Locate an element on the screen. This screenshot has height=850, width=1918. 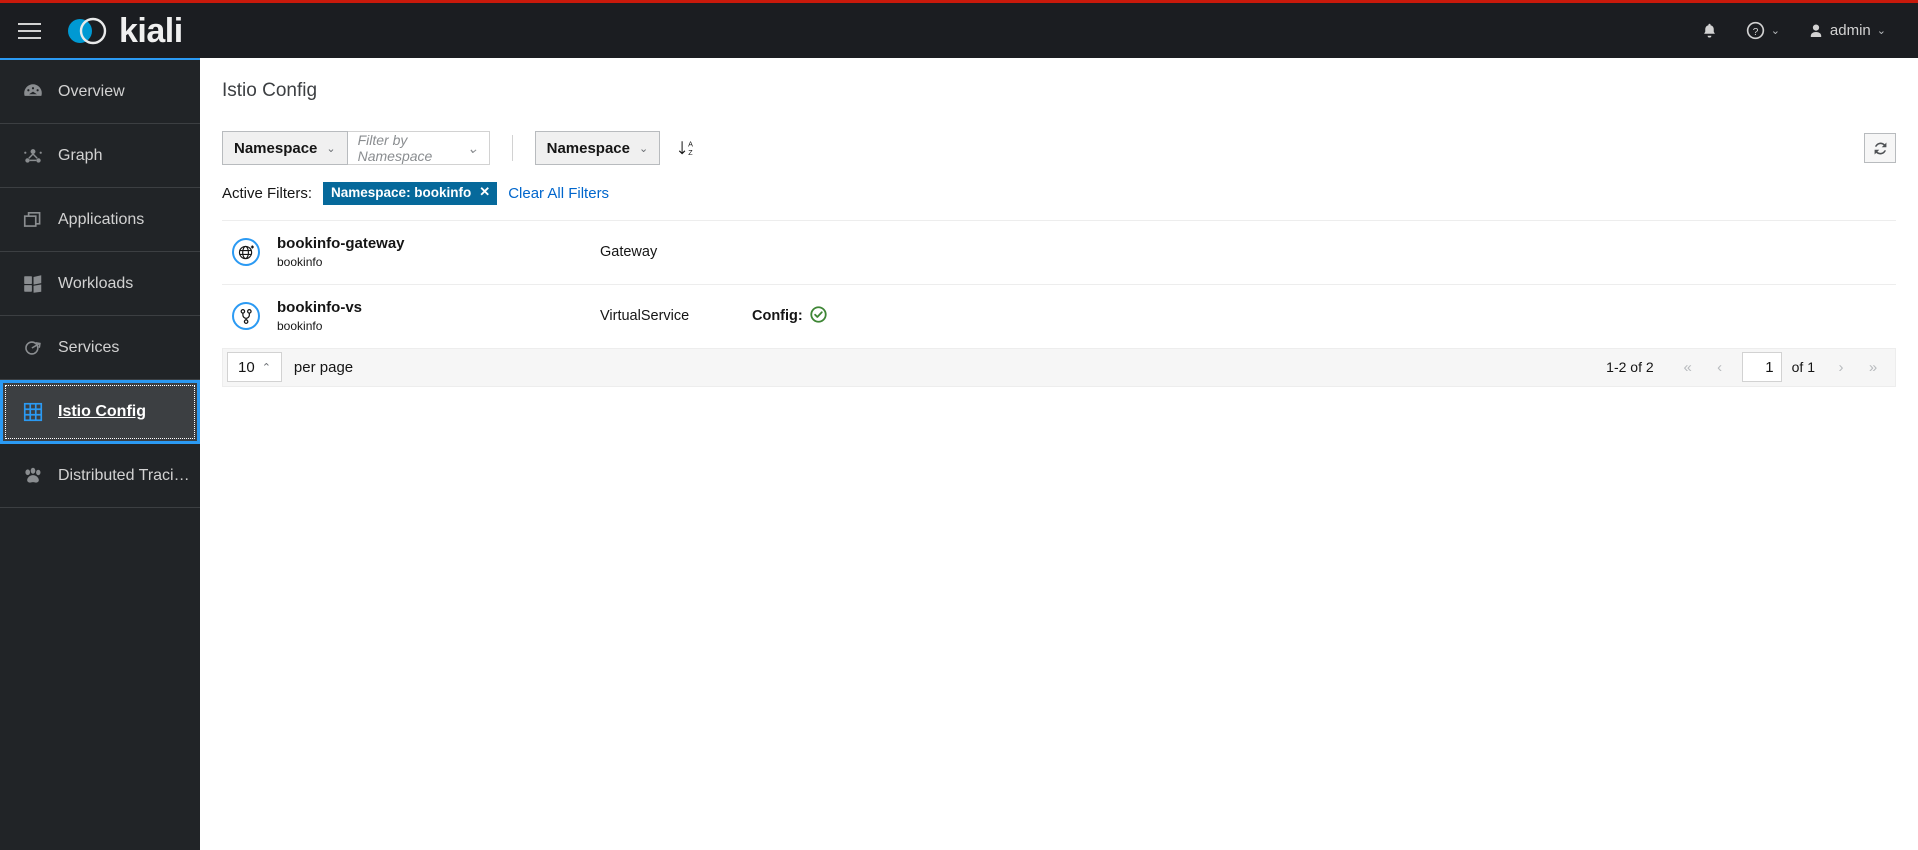
active-filters-label: Active Filters: is located at coordinates (267, 193).